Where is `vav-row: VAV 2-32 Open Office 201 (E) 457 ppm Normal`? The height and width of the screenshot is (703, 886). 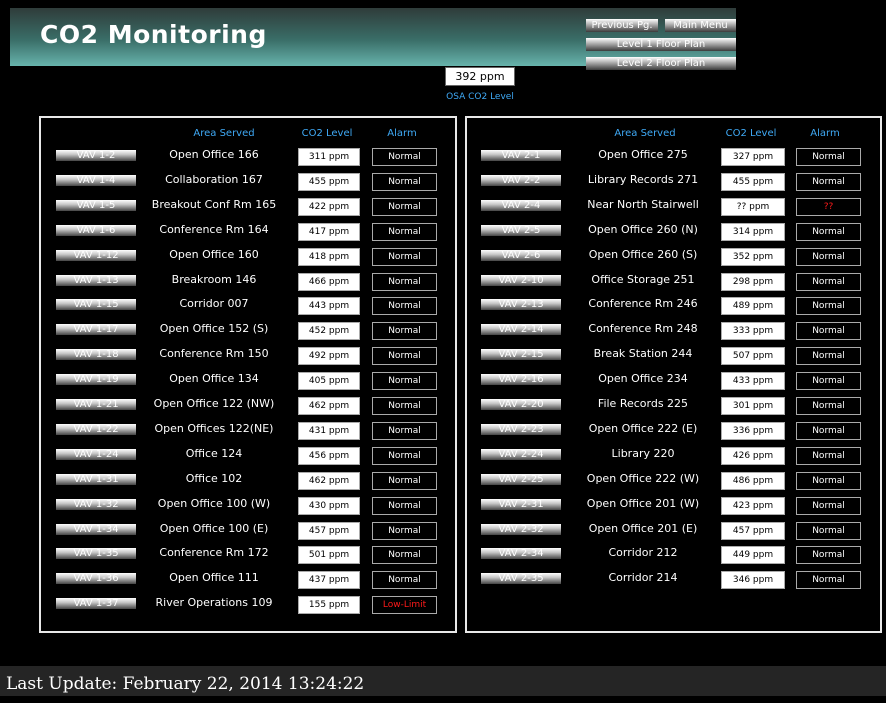 vav-row: VAV 2-32 Open Office 201 (E) 457 ppm Normal is located at coordinates (673, 530).